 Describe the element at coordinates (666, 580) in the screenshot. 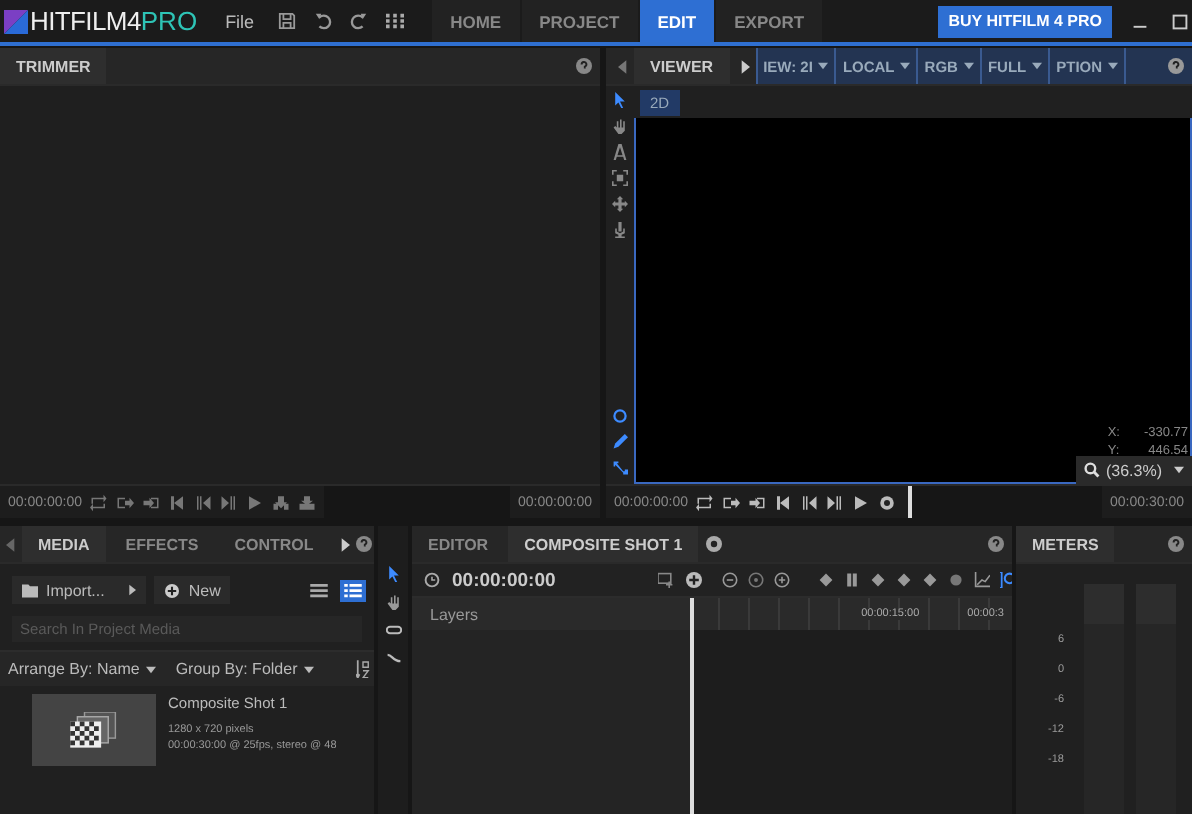

I see `new-layer-icon` at that location.